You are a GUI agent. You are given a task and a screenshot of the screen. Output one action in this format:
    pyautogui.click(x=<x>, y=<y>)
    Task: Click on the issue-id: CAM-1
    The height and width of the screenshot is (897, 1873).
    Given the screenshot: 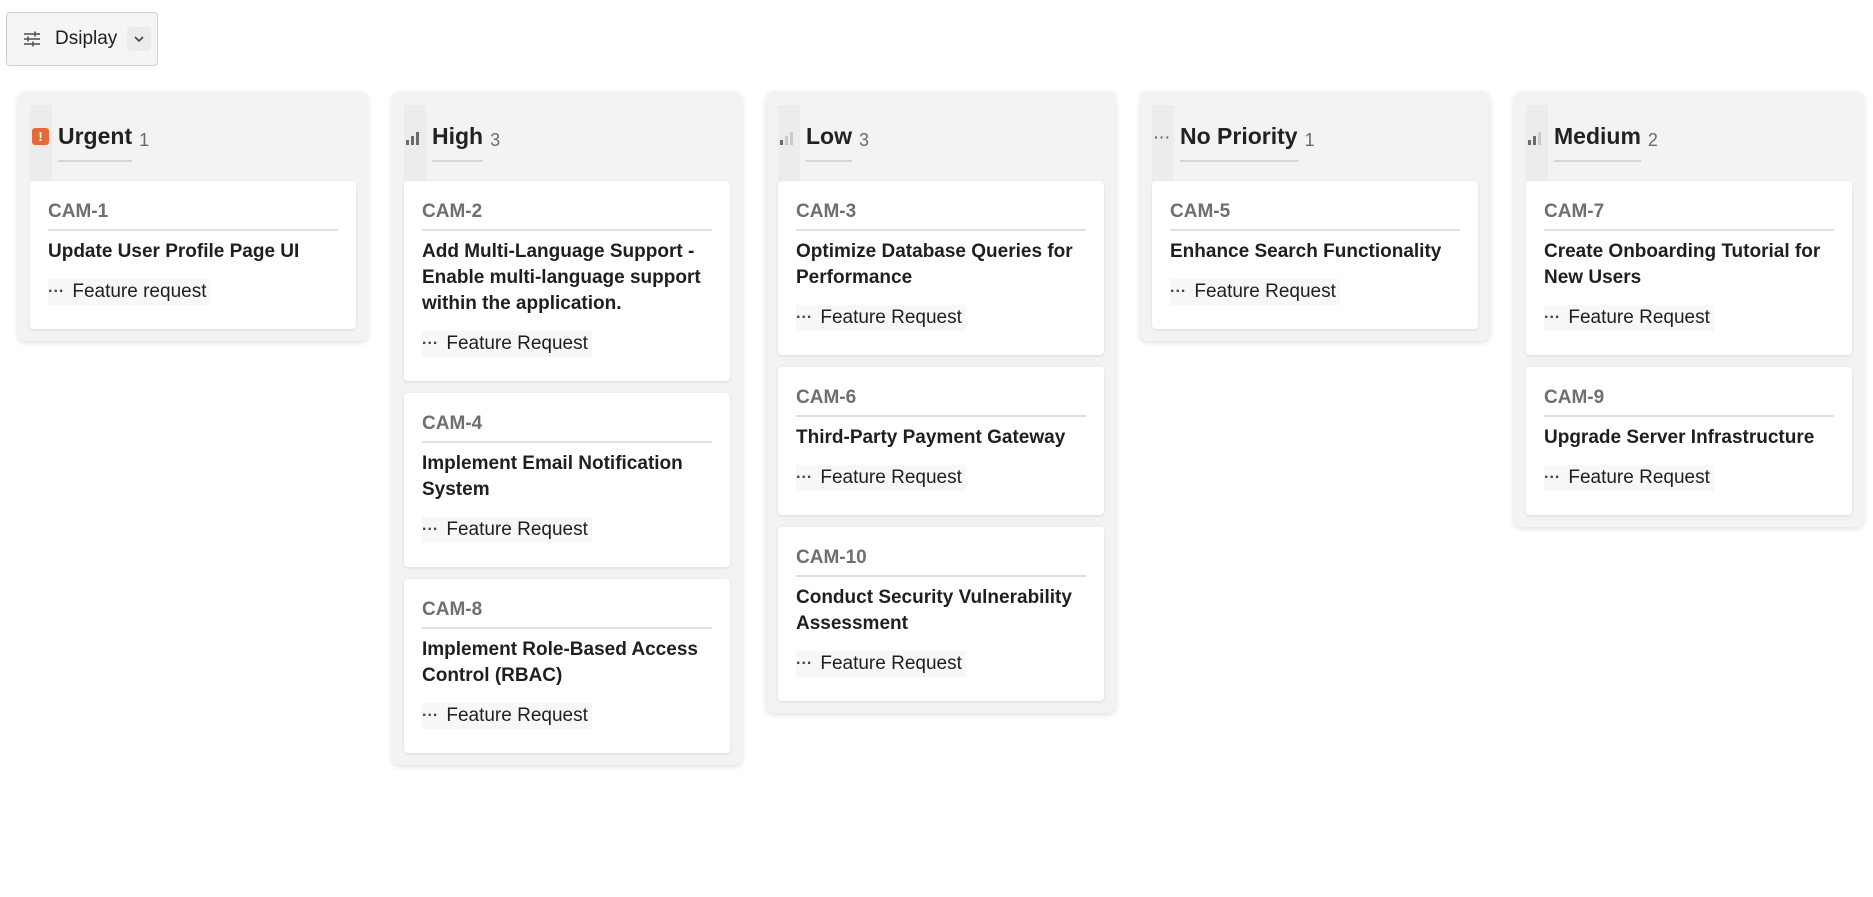 What is the action you would take?
    pyautogui.click(x=193, y=216)
    